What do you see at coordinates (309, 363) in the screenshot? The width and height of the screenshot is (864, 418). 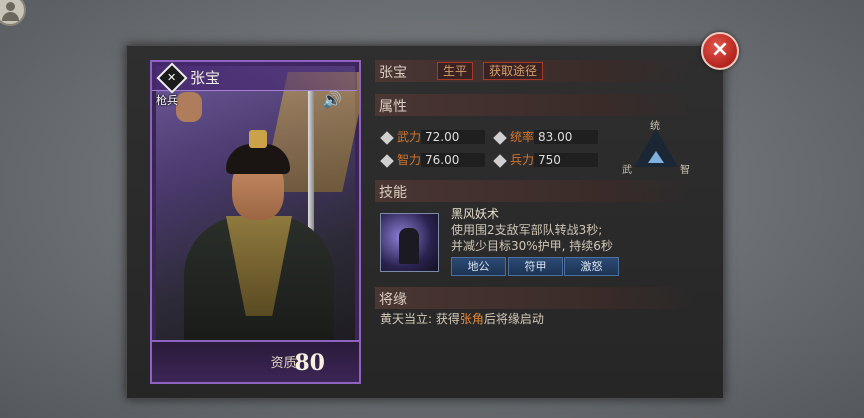 I see `aptitude-value: 80` at bounding box center [309, 363].